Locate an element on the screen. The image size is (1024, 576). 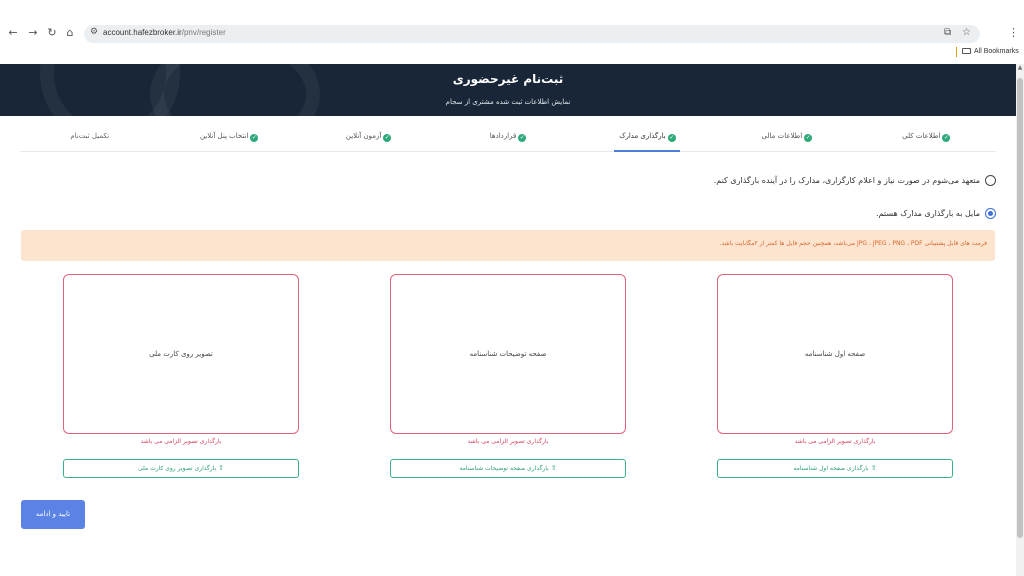
step-tab: ✓آزمون آنلاین is located at coordinates (368, 137).